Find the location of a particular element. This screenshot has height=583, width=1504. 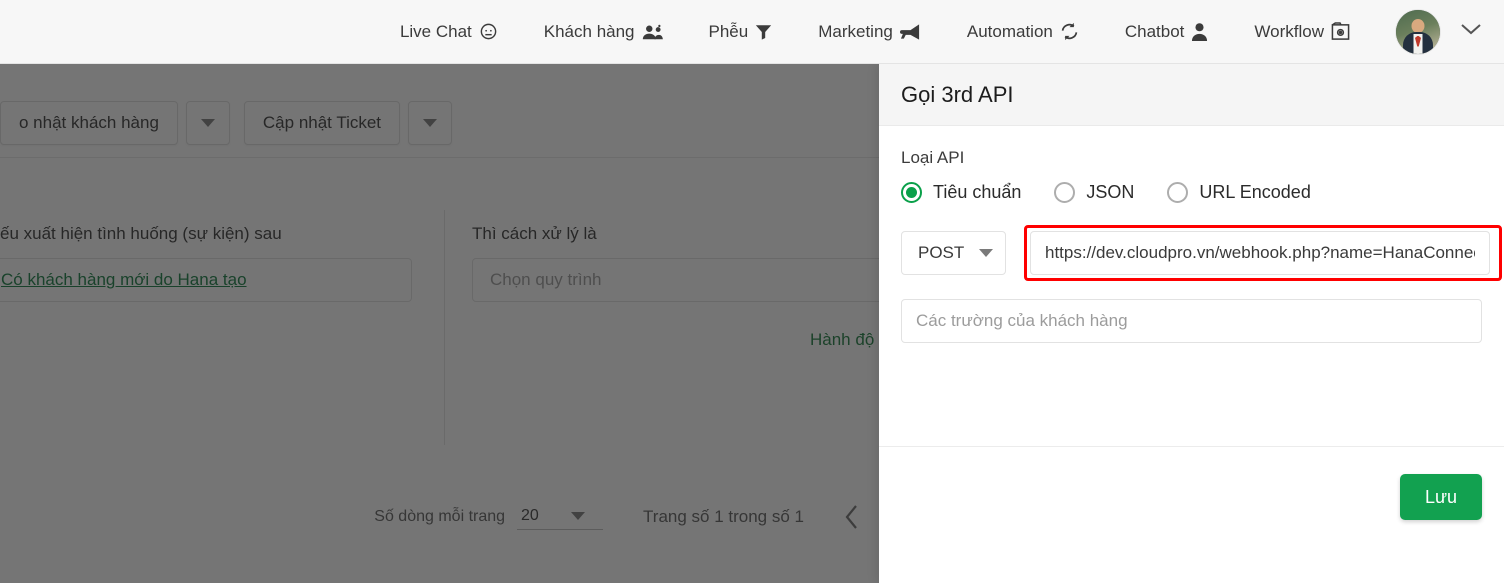

http-method-value: POST is located at coordinates (941, 252).